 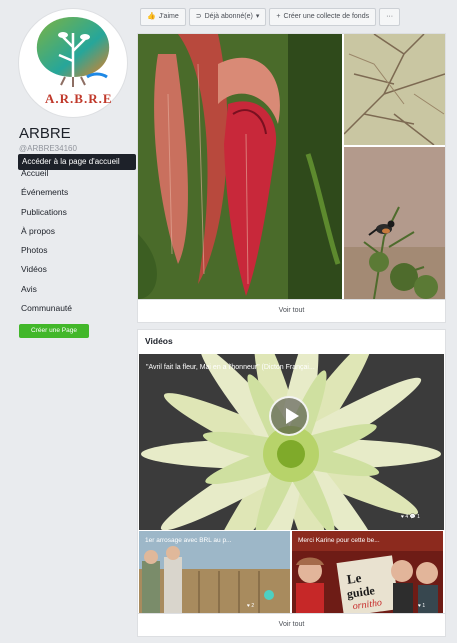 I want to click on nav-item-events: Événements, so click(x=46, y=192).